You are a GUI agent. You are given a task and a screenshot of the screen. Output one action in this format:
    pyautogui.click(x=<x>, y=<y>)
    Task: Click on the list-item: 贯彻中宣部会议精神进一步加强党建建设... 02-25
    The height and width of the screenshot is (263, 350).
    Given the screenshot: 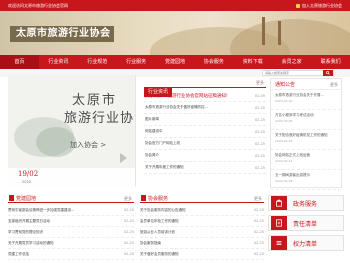 What is the action you would take?
    pyautogui.click(x=71, y=210)
    